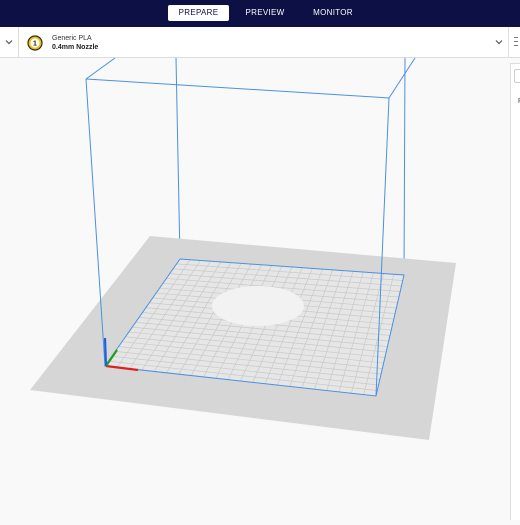 Image resolution: width=520 pixels, height=525 pixels. I want to click on stage-tabs: PREPARE PREVIEW MONITOR, so click(260, 13).